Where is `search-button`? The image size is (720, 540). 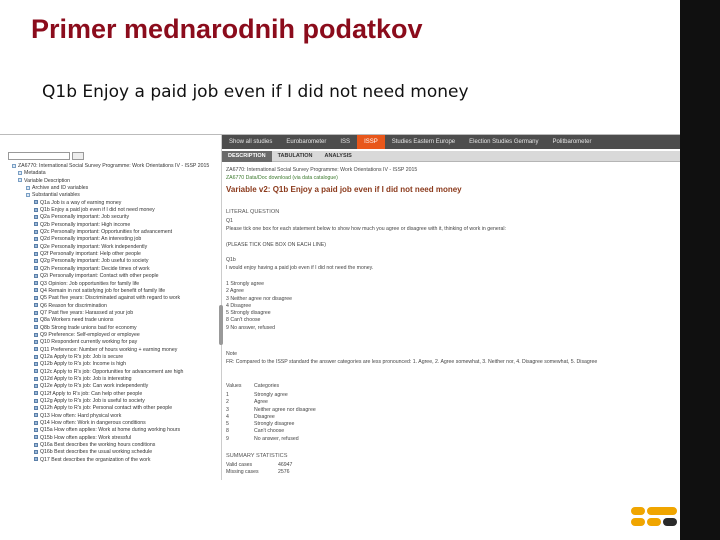
search-button is located at coordinates (78, 156).